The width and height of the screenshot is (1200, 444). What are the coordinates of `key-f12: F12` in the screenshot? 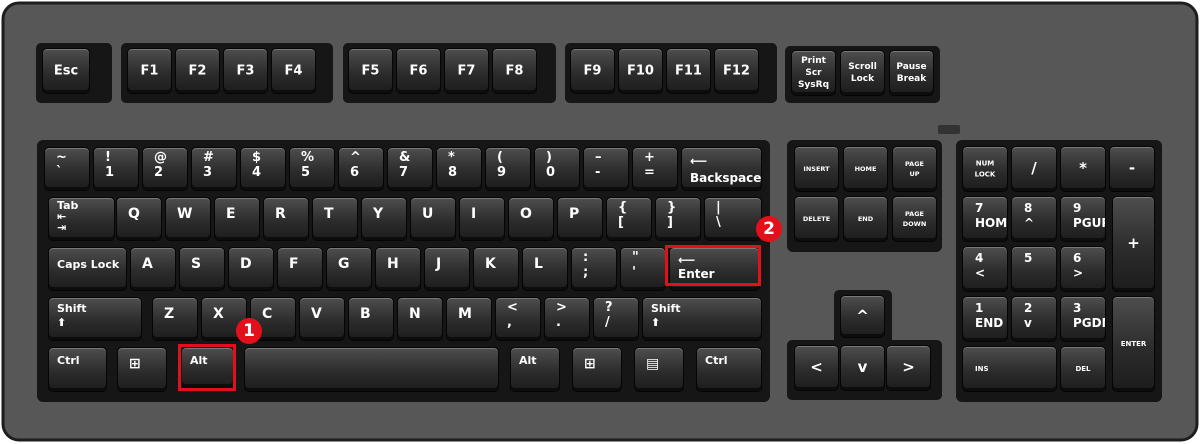 It's located at (736, 71).